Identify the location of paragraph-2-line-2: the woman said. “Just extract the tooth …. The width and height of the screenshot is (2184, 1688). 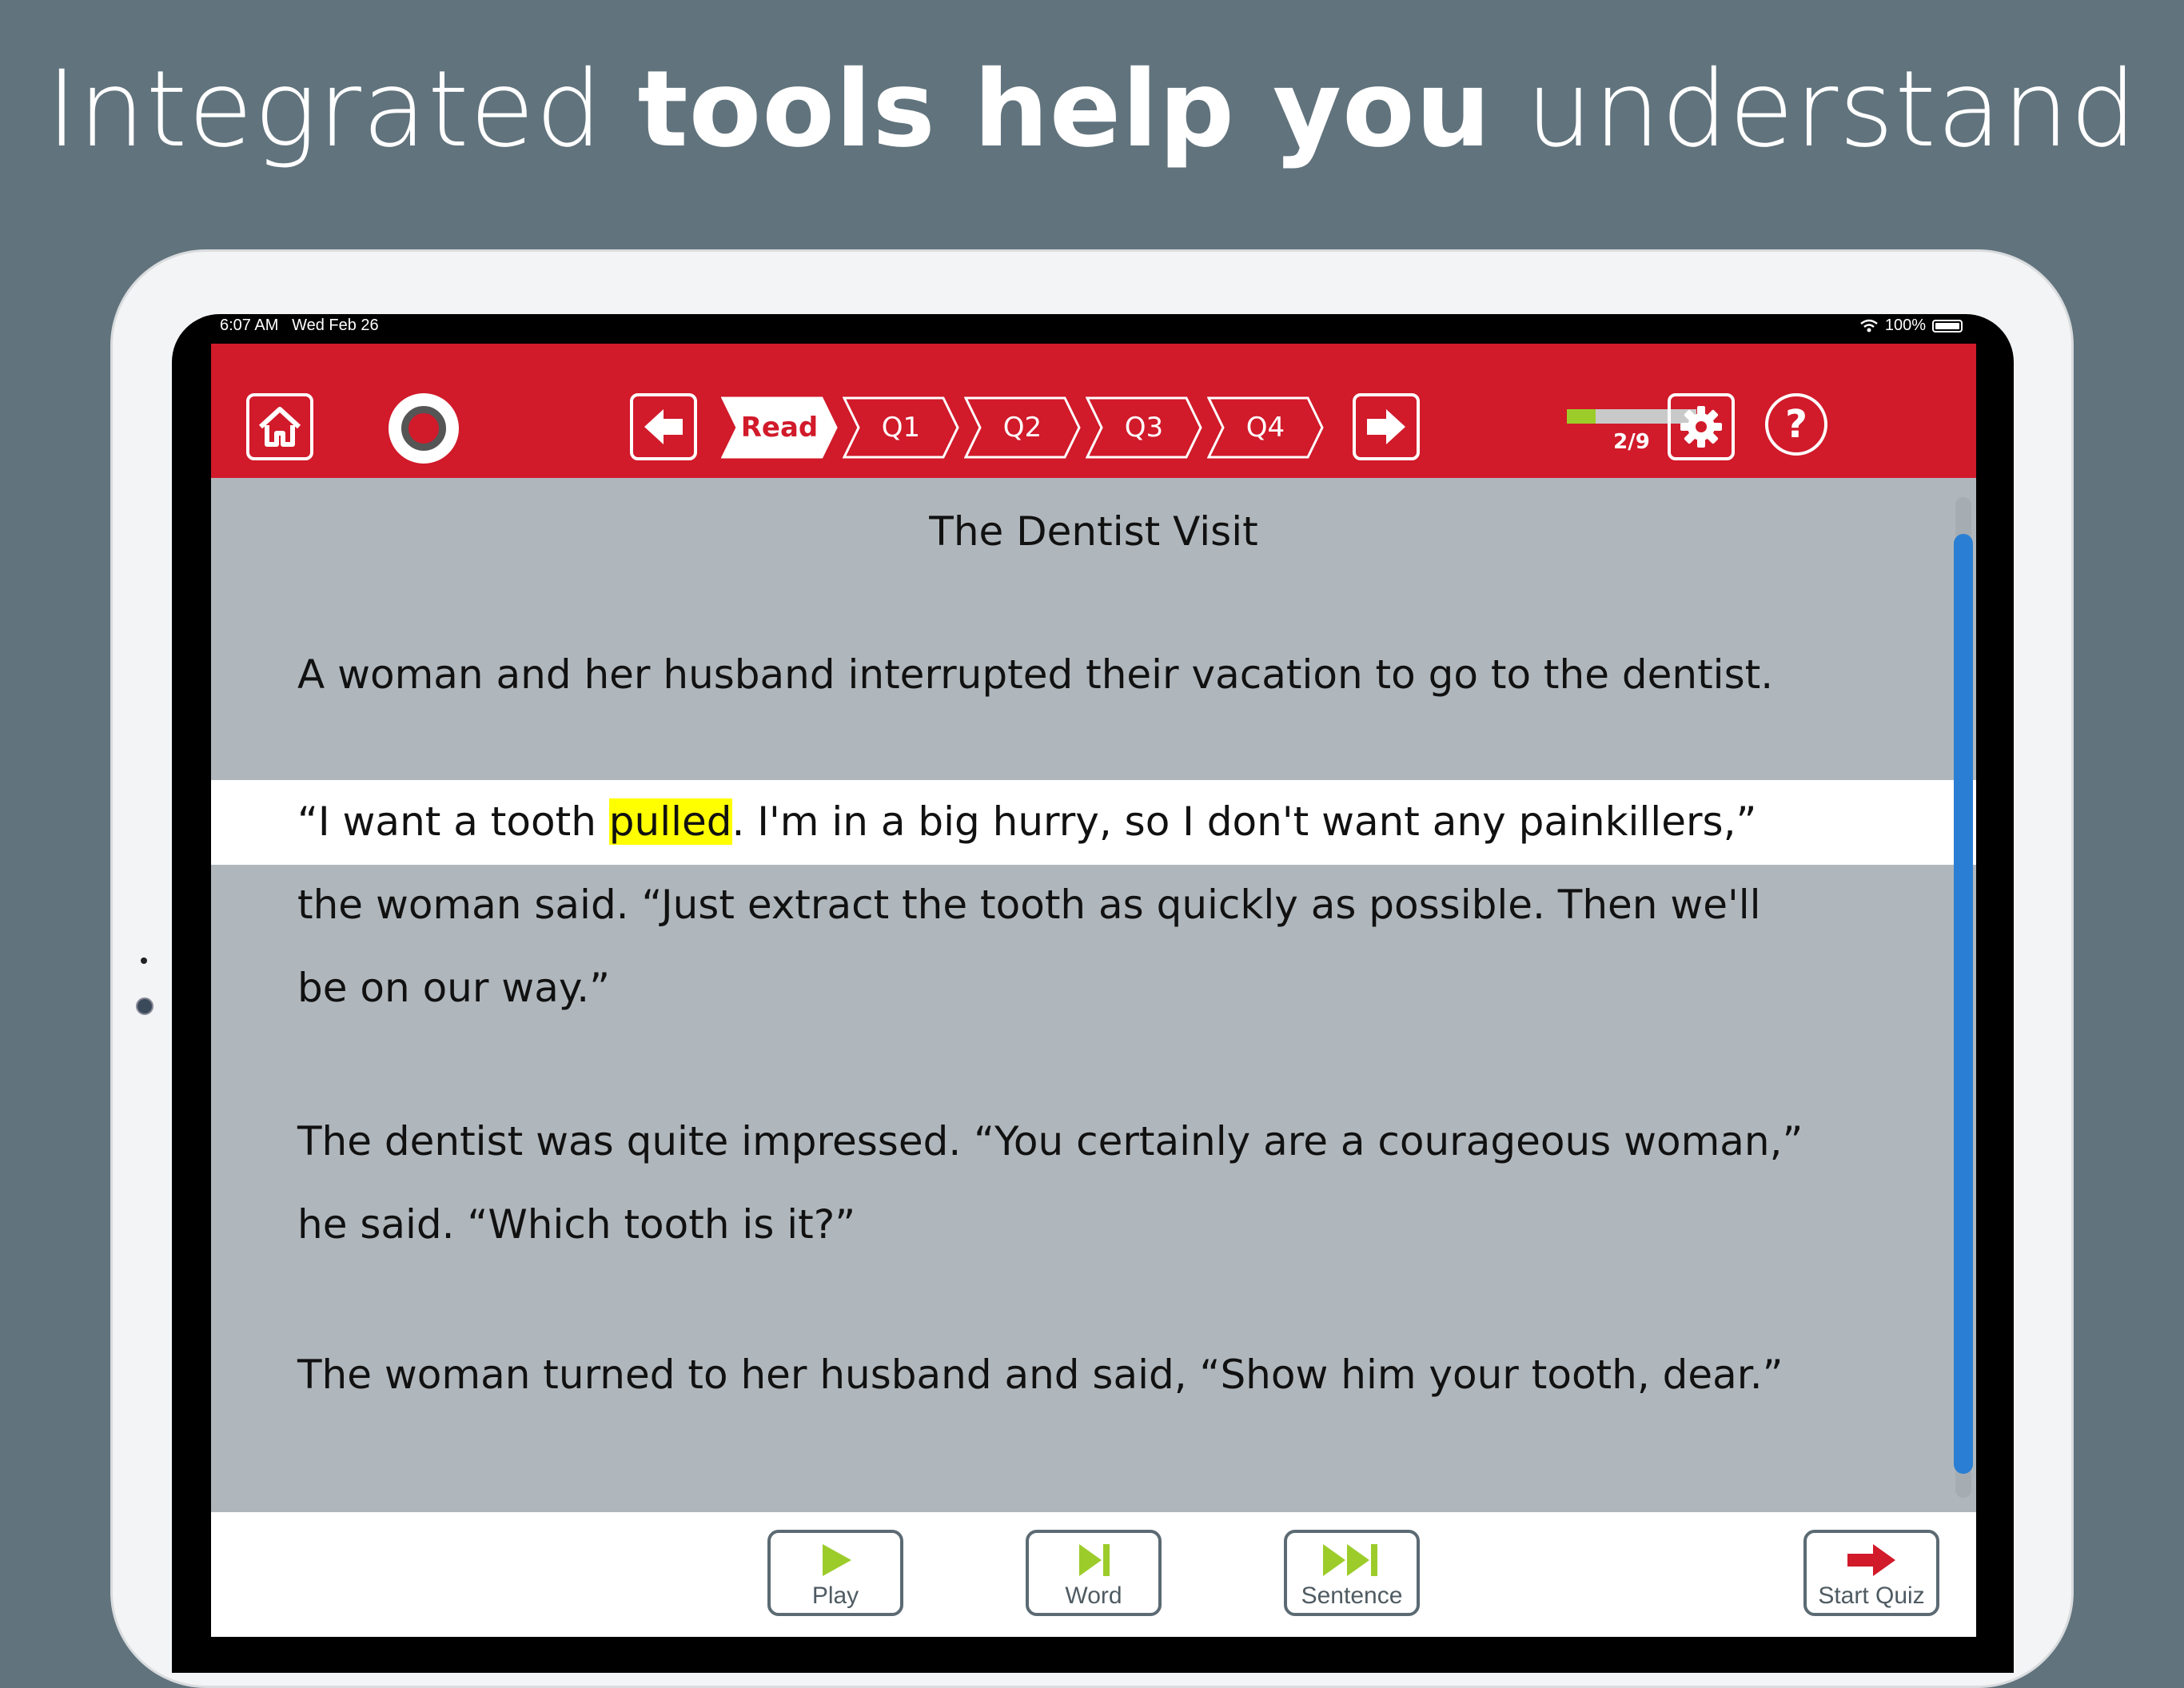
(1029, 905).